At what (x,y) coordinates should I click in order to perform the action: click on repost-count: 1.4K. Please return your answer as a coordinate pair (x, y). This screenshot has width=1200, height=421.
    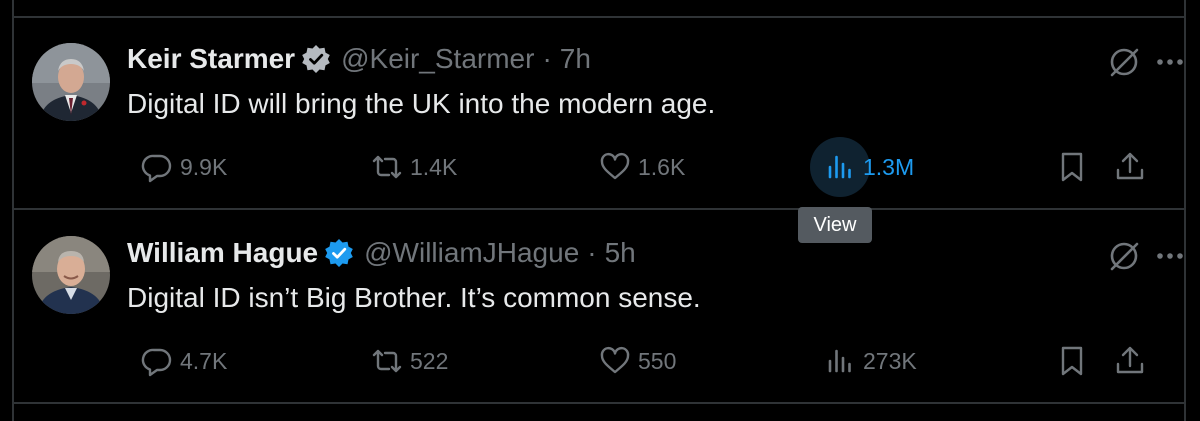
    Looking at the image, I should click on (434, 166).